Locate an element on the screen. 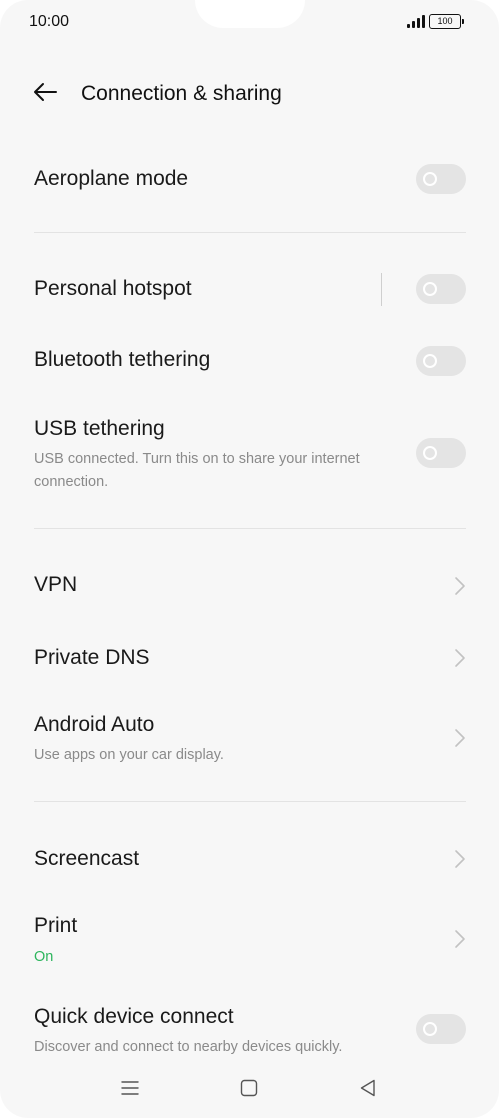 The height and width of the screenshot is (1118, 499). personal-hotspot-toggle is located at coordinates (441, 289).